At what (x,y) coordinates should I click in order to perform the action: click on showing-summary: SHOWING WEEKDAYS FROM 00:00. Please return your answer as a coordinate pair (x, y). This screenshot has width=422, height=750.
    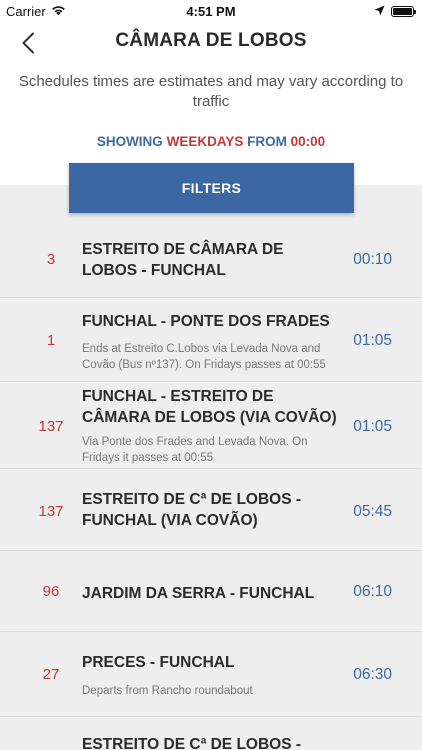
    Looking at the image, I should click on (211, 141).